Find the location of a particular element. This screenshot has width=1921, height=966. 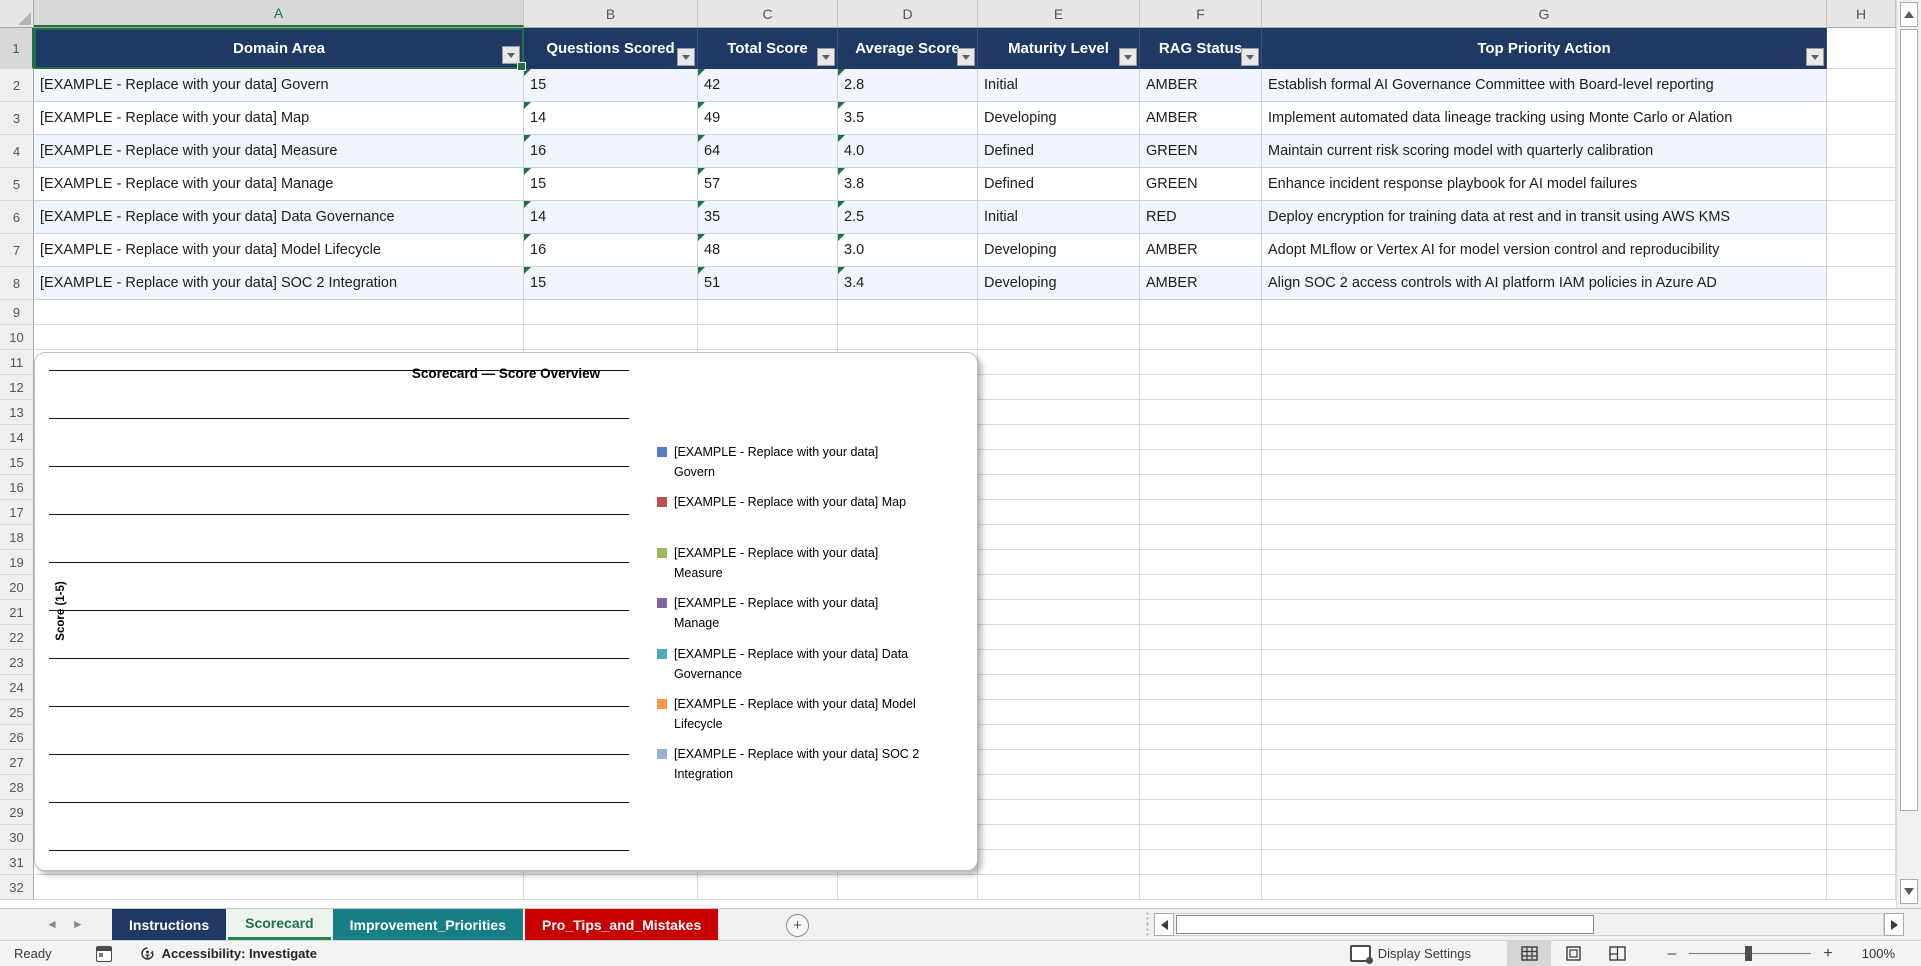

row-header-5: 5 is located at coordinates (17, 184).